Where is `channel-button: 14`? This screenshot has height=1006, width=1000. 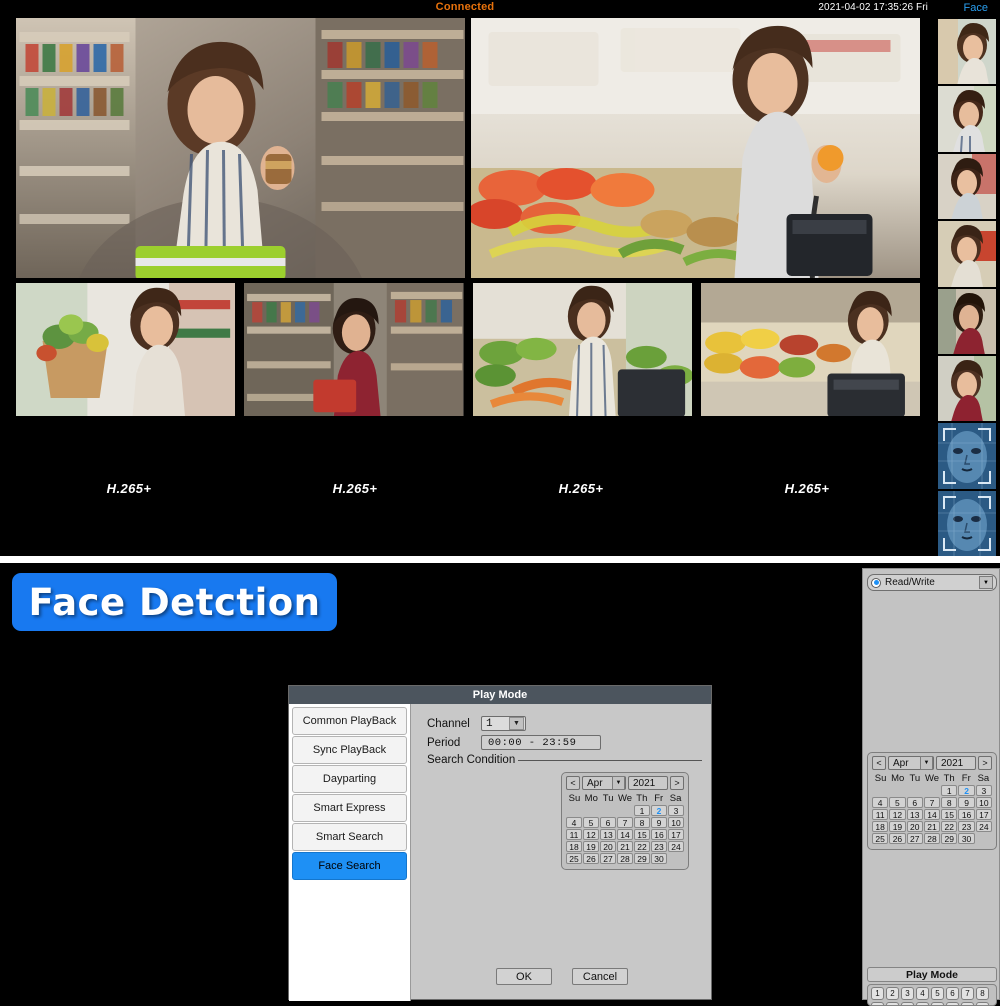 channel-button: 14 is located at coordinates (952, 1003).